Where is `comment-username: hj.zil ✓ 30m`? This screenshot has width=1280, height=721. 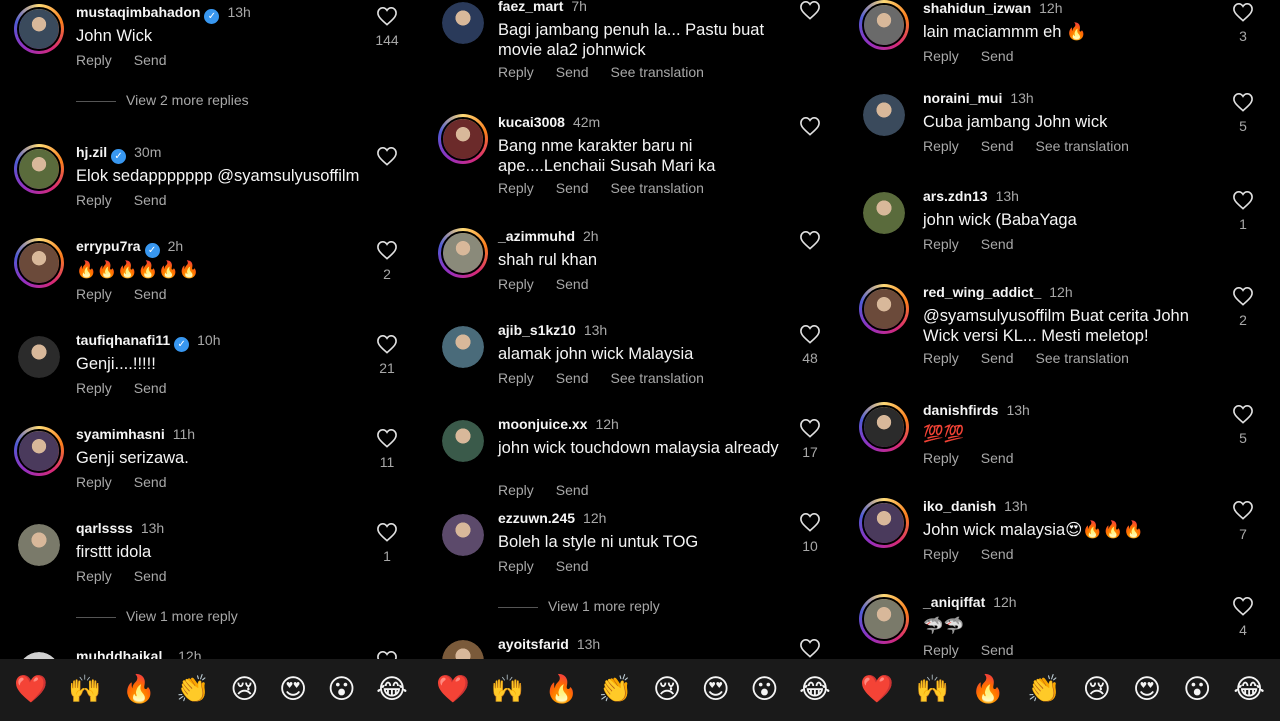 comment-username: hj.zil ✓ 30m is located at coordinates (118, 154).